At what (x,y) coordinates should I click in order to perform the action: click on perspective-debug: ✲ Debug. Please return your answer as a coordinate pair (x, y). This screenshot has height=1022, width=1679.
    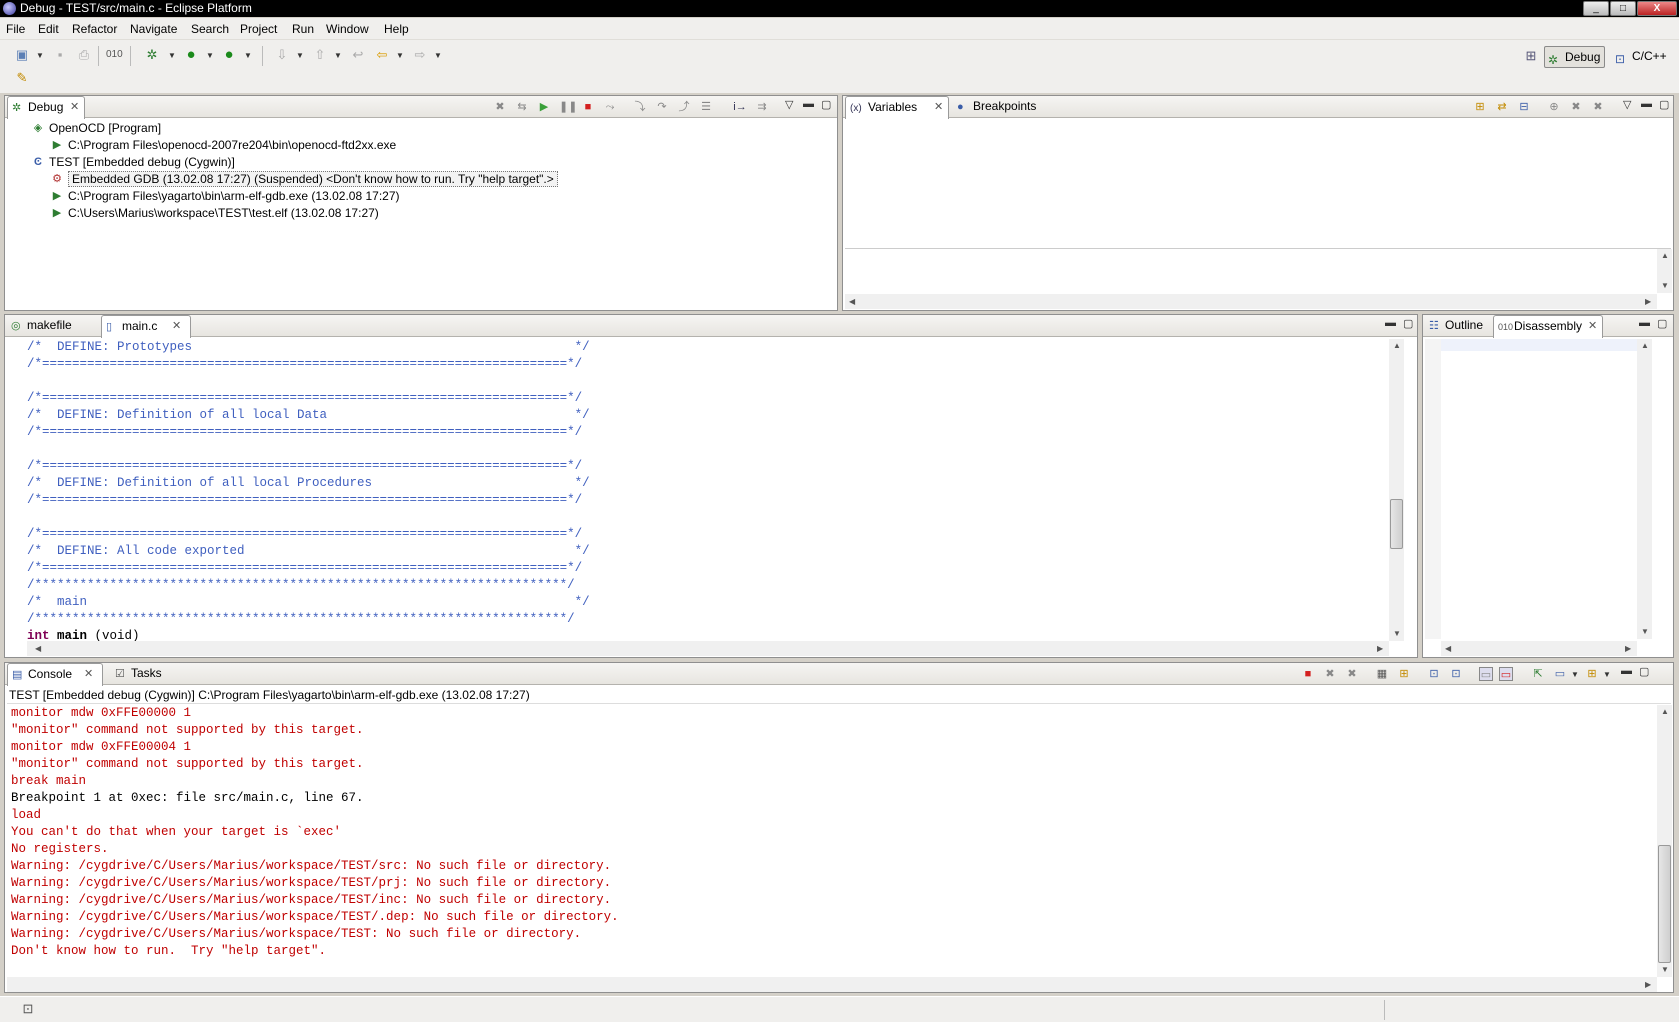
    Looking at the image, I should click on (1575, 57).